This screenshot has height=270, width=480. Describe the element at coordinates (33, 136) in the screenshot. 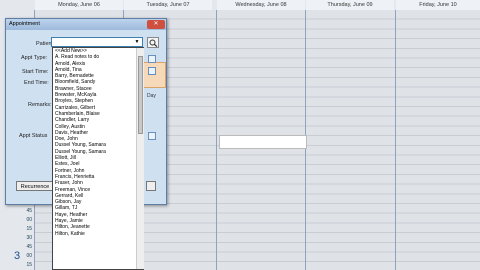

I see `appt-status-label: Appt Status` at that location.